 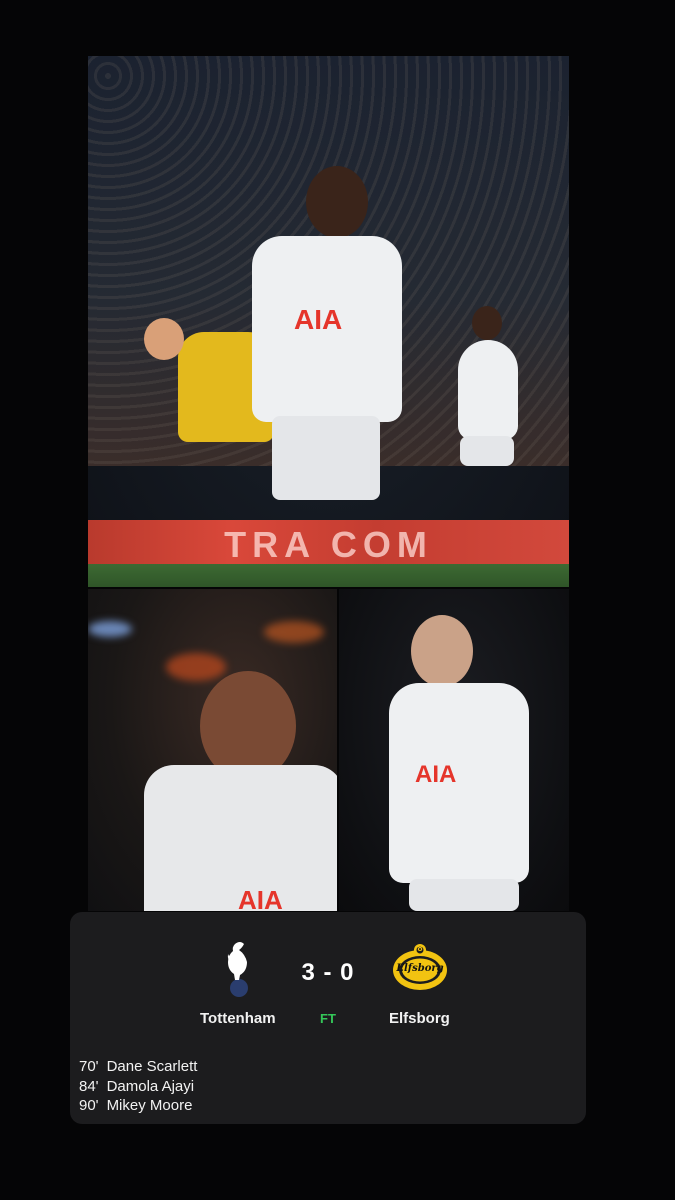 What do you see at coordinates (164, 339) in the screenshot?
I see `opponent-player-head` at bounding box center [164, 339].